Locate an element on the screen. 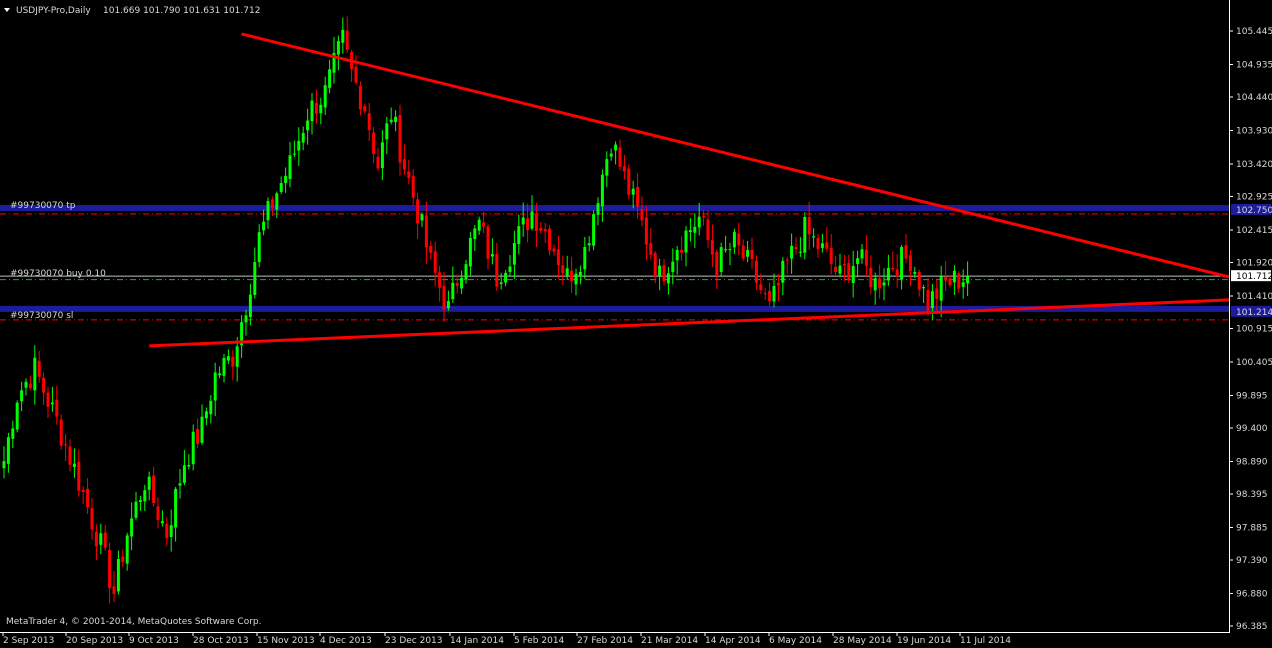 The image size is (1272, 648). x-tick-label: 5 Feb 2014 is located at coordinates (539, 641).